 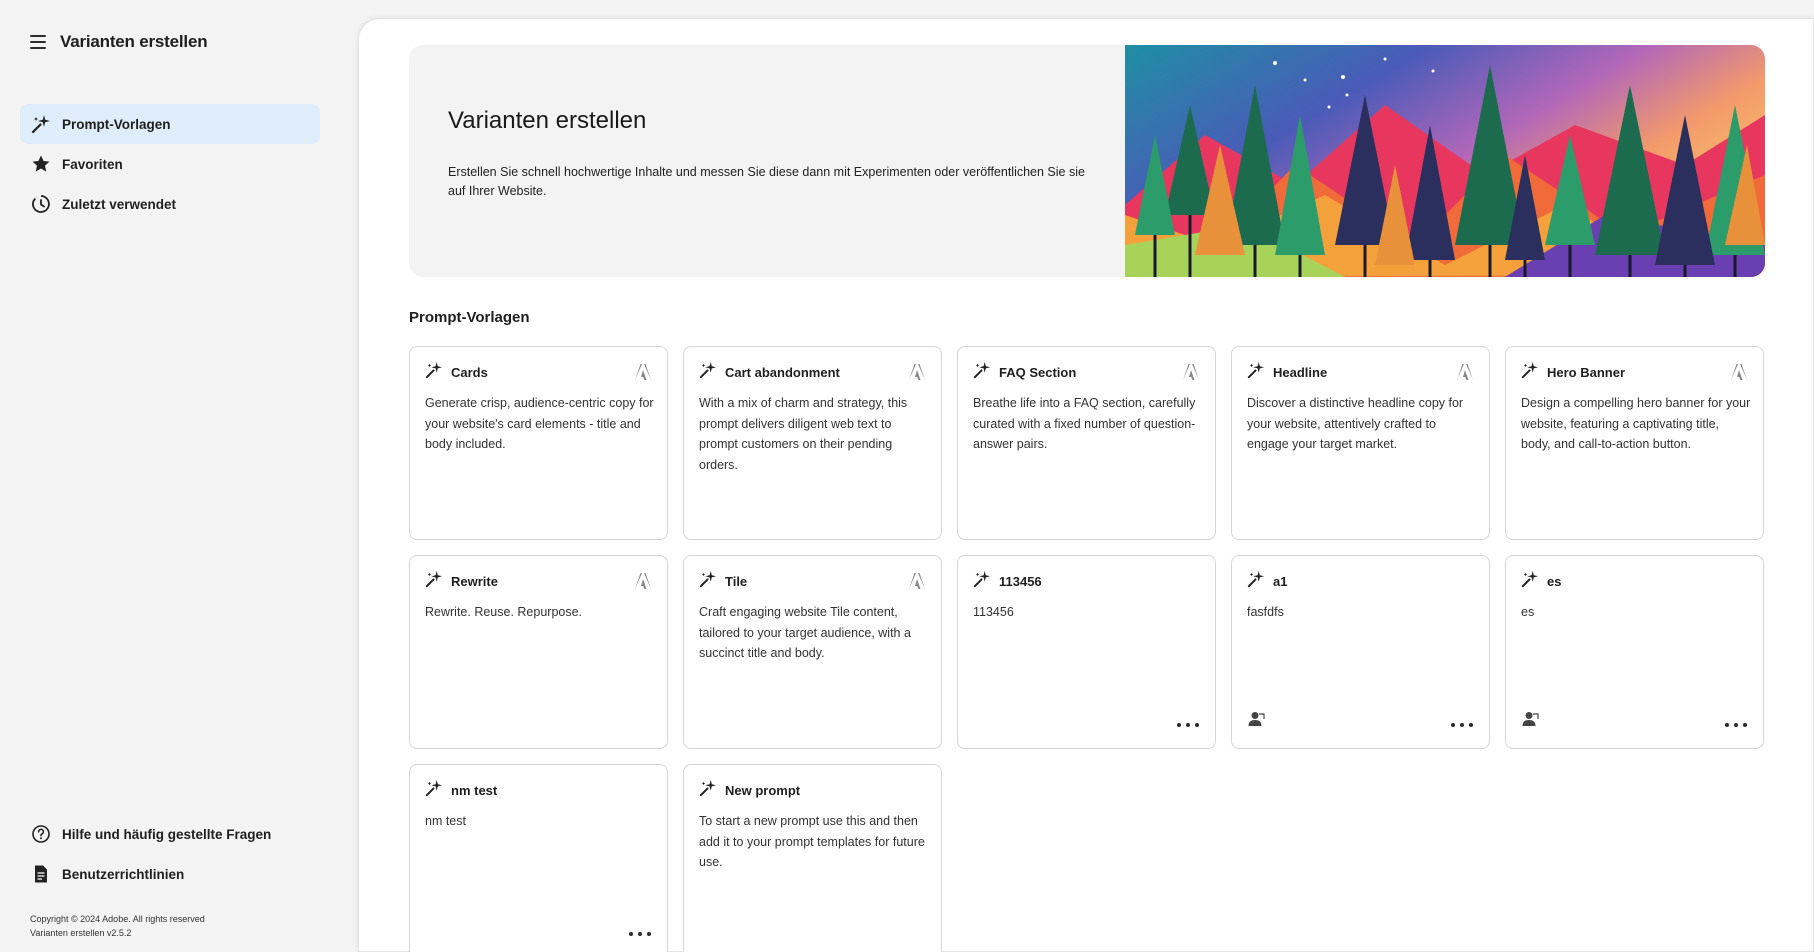 What do you see at coordinates (1554, 581) in the screenshot?
I see `card-title: es` at bounding box center [1554, 581].